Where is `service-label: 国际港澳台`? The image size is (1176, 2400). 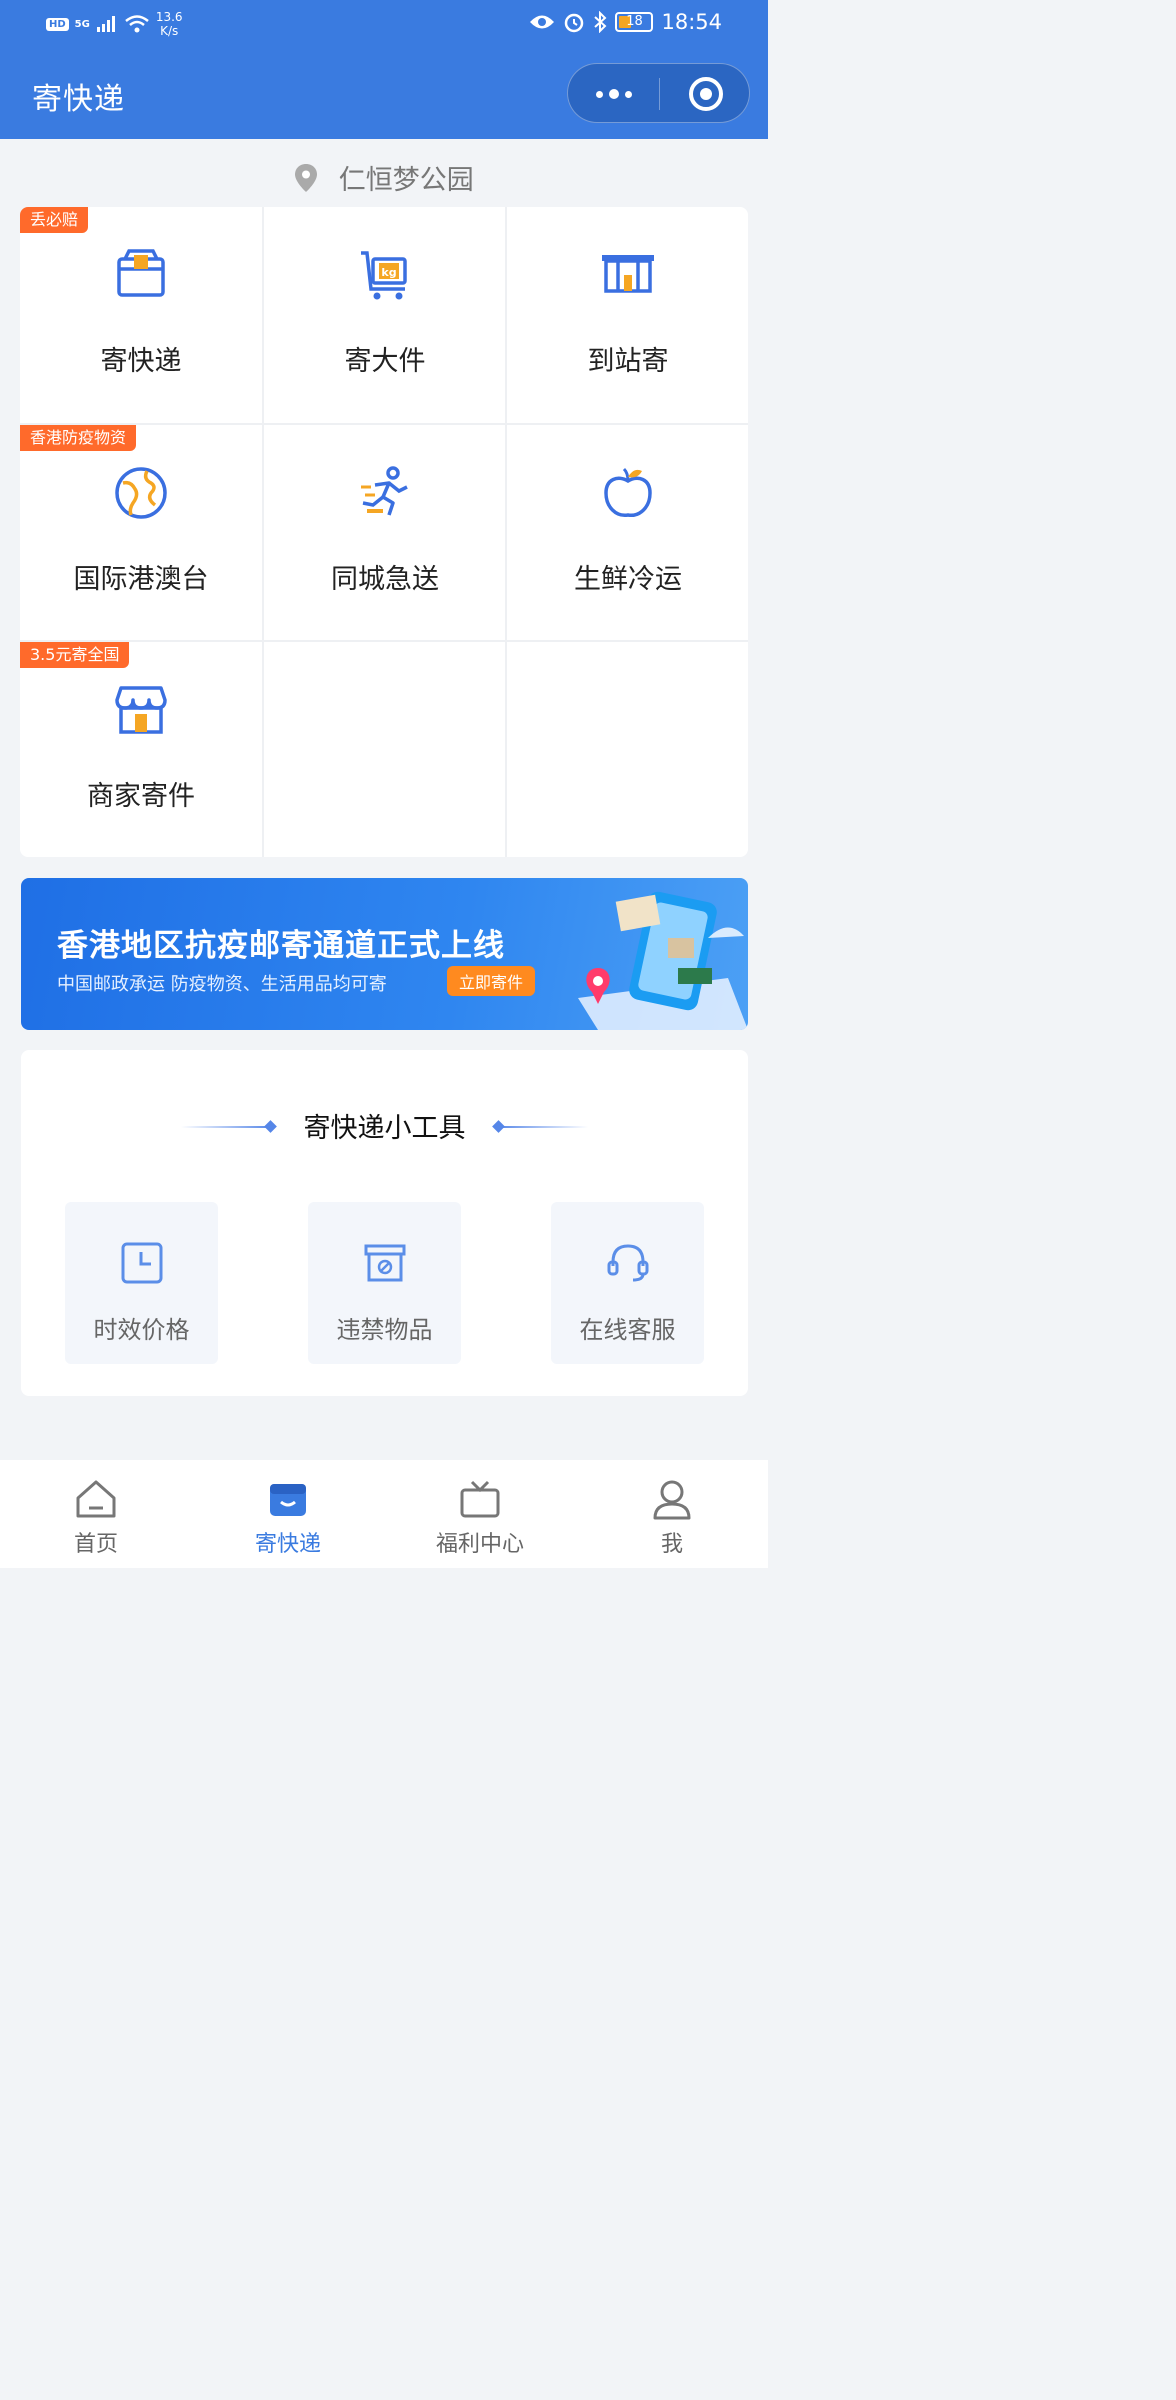
service-label: 国际港澳台 is located at coordinates (141, 579).